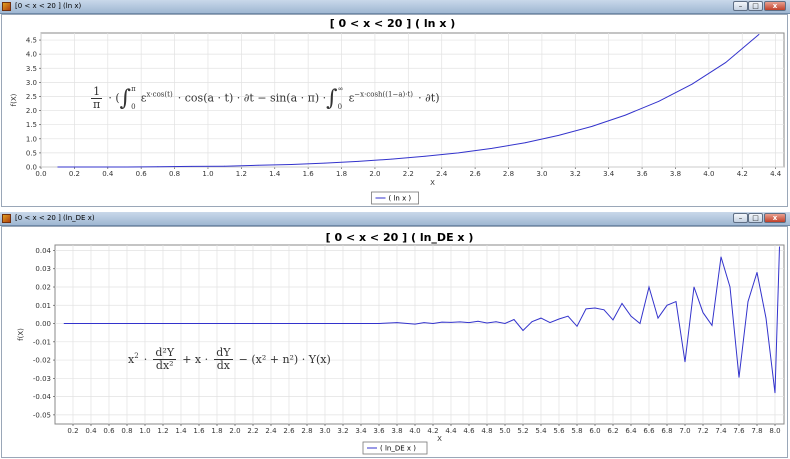  What do you see at coordinates (31, 125) in the screenshot?
I see `y-tick-label: 1.5` at bounding box center [31, 125].